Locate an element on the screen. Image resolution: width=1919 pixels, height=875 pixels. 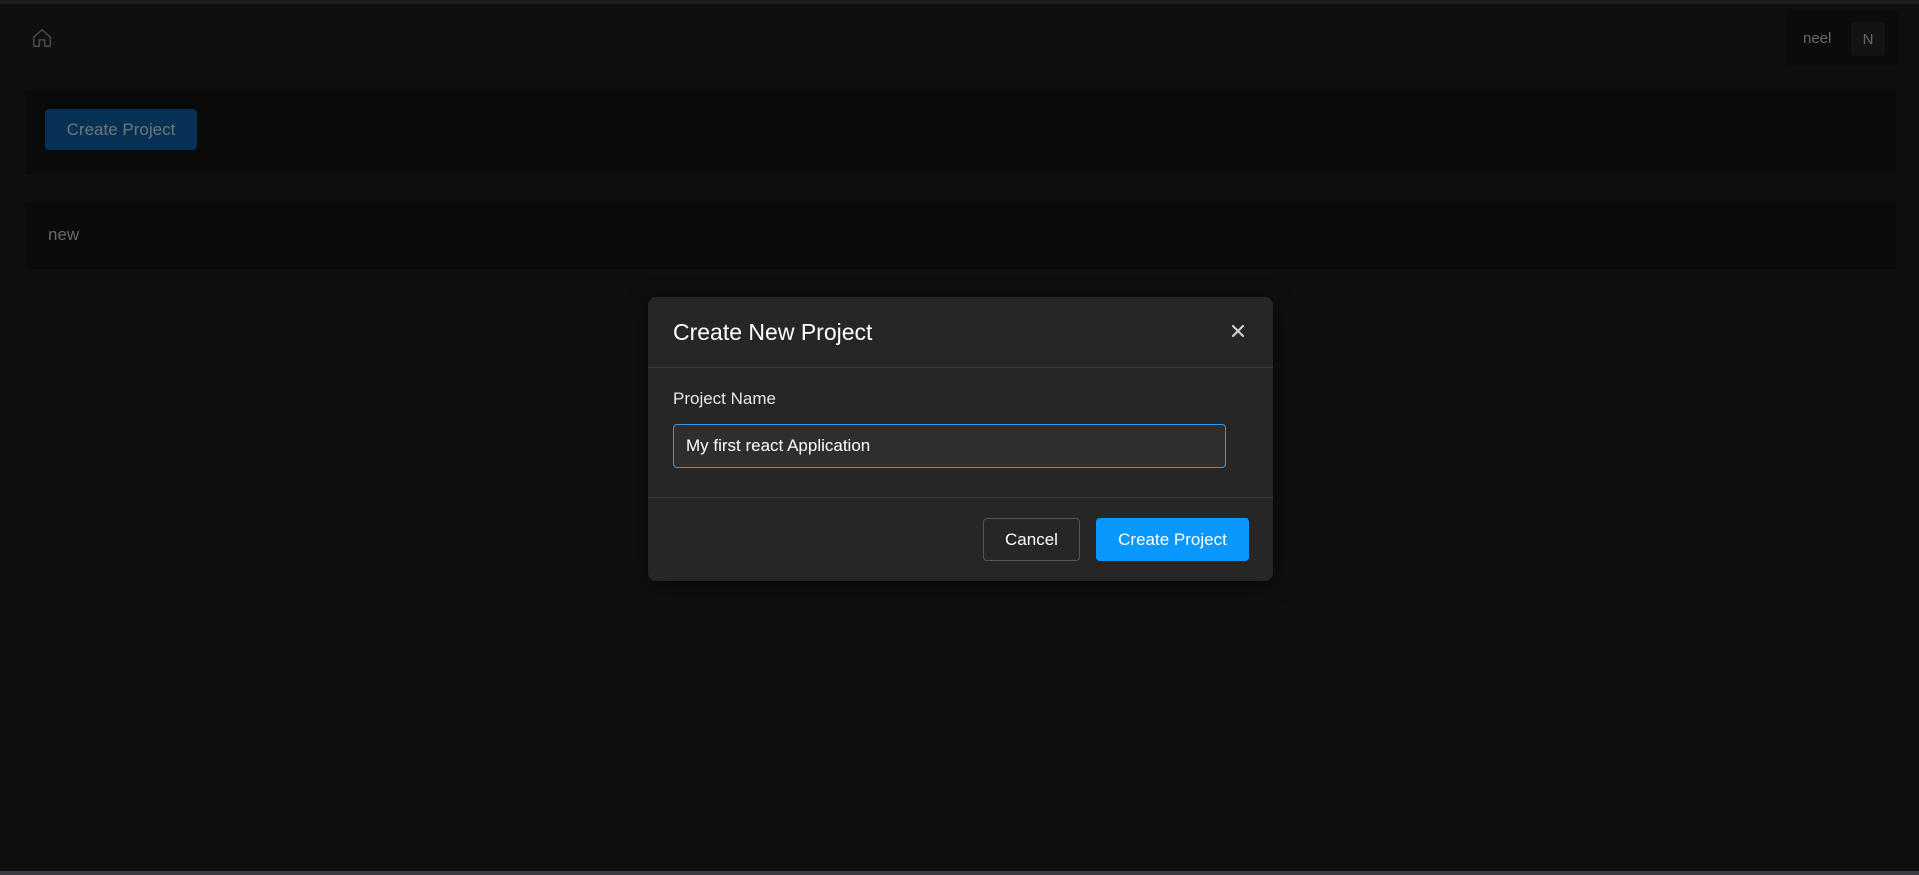
submit-create-project-button: Create Project is located at coordinates (1172, 539).